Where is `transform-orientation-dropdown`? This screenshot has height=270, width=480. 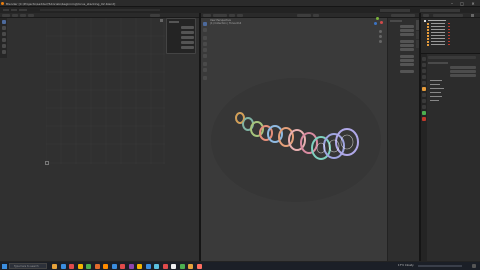 transform-orientation-dropdown is located at coordinates (304, 15).